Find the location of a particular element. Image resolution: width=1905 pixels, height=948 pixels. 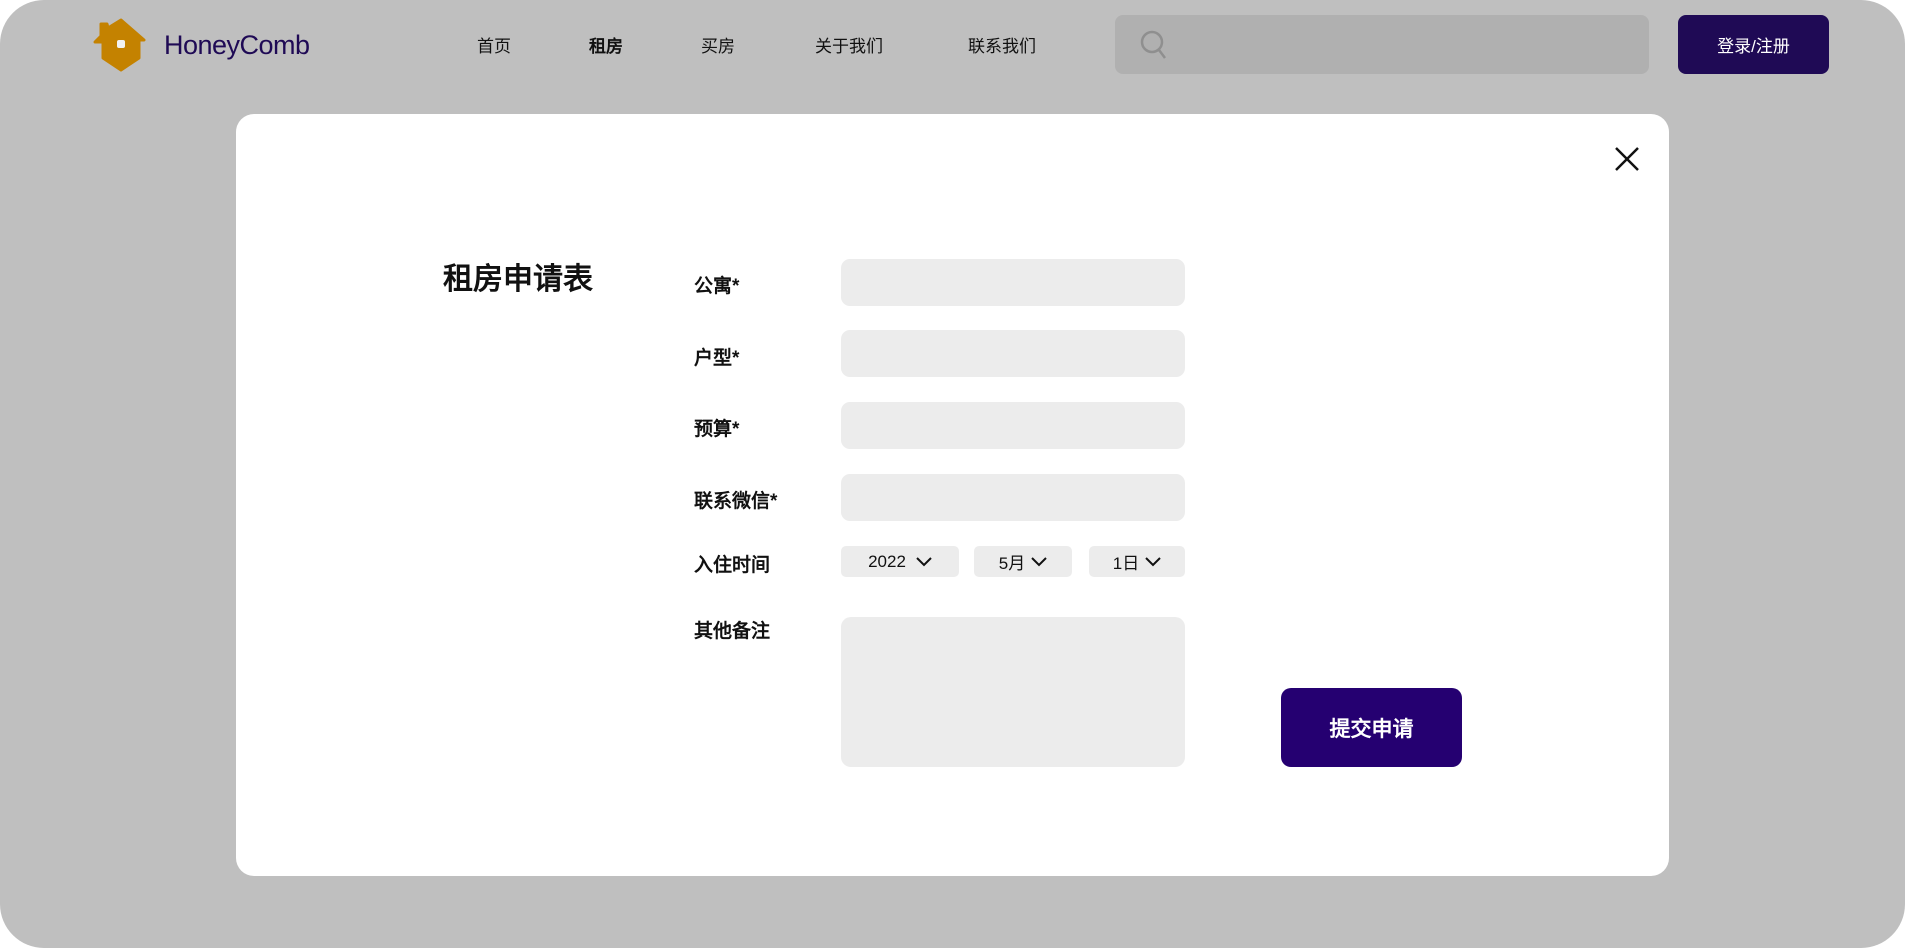

notes-textarea is located at coordinates (1013, 692).